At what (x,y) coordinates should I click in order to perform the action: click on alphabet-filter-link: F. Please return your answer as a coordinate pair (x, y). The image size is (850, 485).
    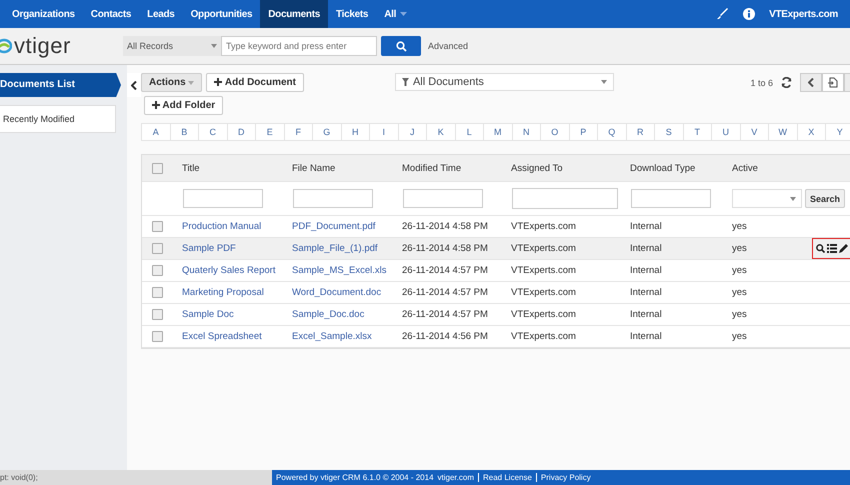
    Looking at the image, I should click on (298, 132).